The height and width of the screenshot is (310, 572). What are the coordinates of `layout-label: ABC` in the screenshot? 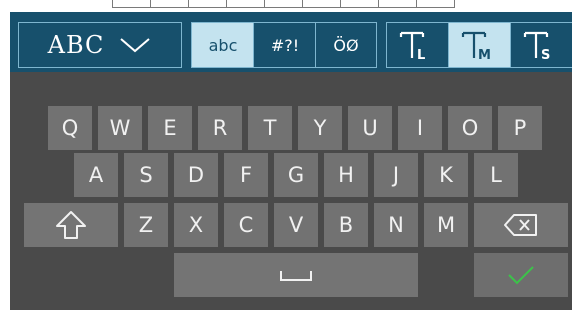 It's located at (76, 45).